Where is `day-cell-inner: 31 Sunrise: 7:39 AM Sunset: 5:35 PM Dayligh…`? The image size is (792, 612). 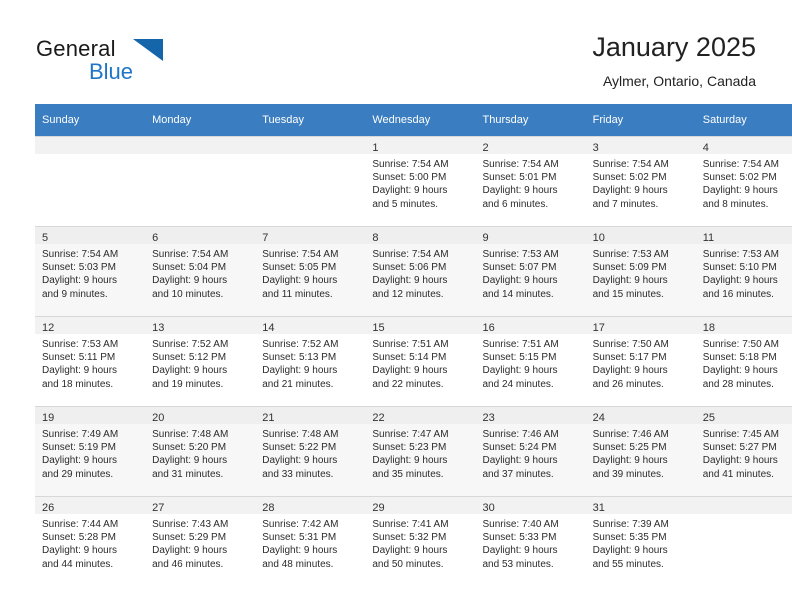 day-cell-inner: 31 Sunrise: 7:39 AM Sunset: 5:35 PM Dayligh… is located at coordinates (640, 541).